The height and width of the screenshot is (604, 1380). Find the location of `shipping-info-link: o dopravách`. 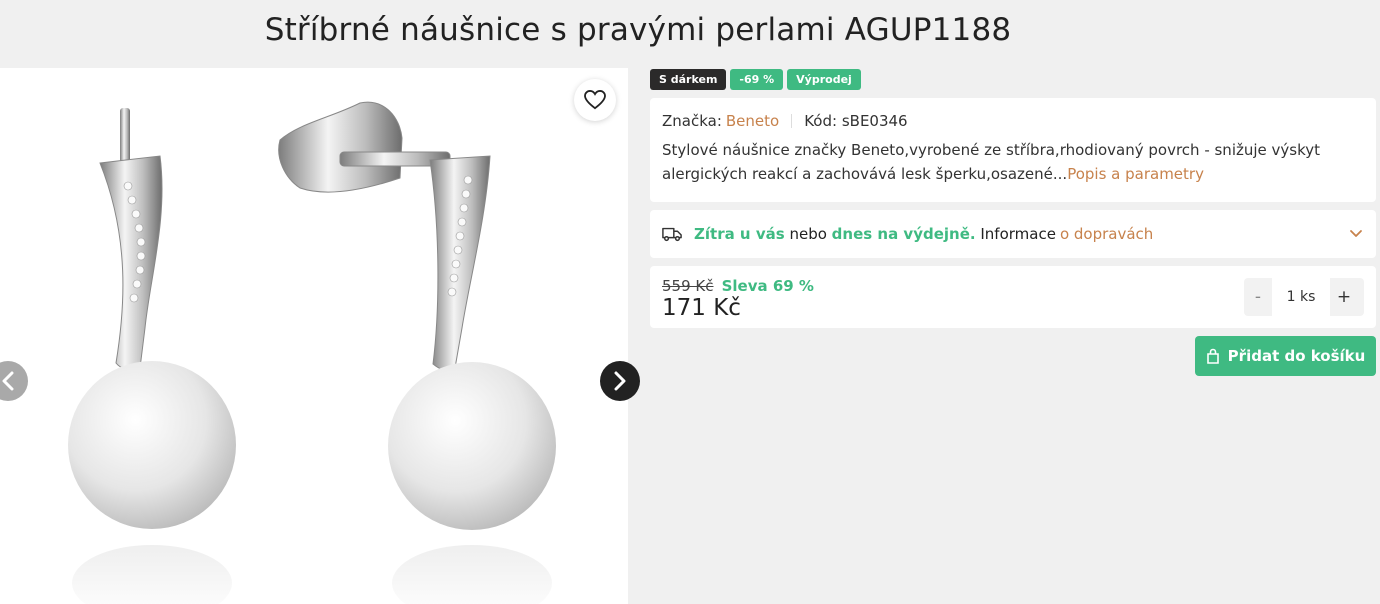

shipping-info-link: o dopravách is located at coordinates (1106, 234).